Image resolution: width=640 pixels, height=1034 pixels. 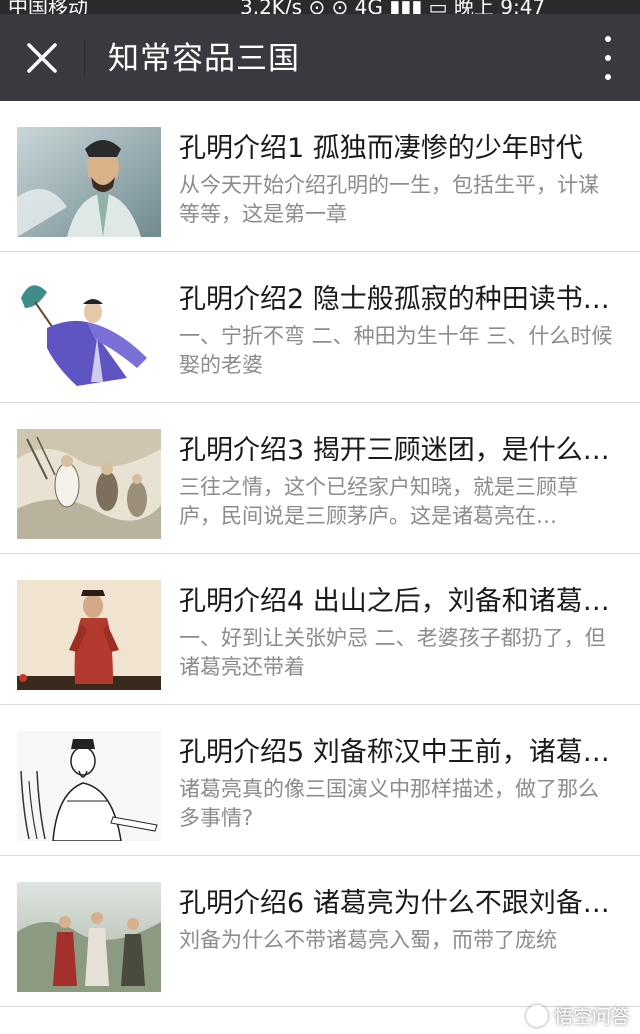 What do you see at coordinates (204, 59) in the screenshot?
I see `page-title: 知常容品三国` at bounding box center [204, 59].